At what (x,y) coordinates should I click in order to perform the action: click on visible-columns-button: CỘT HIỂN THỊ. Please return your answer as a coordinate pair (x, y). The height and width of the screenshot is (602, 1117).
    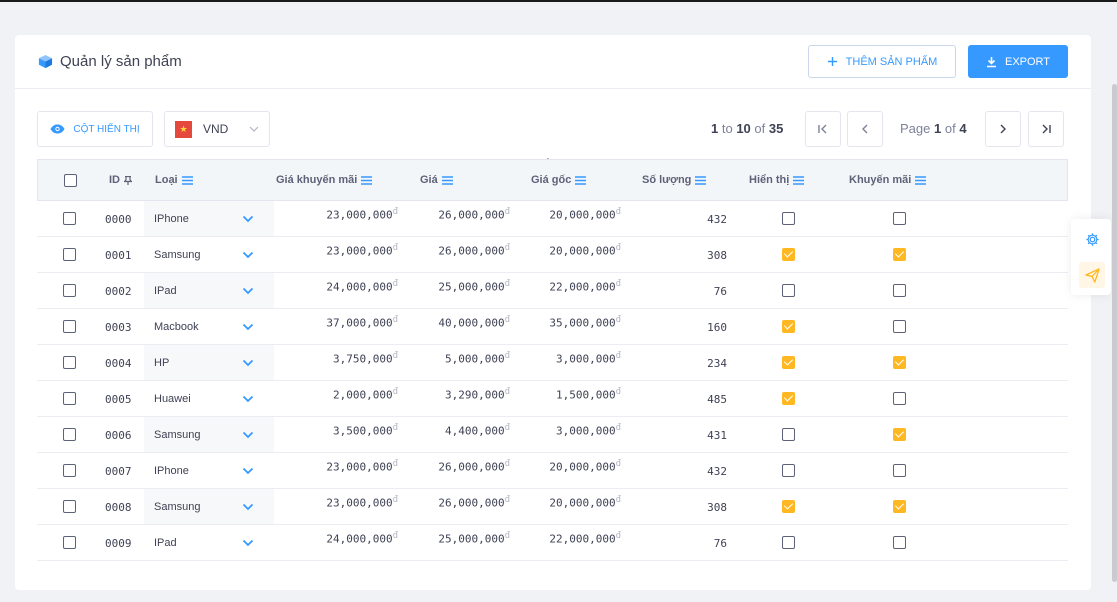
    Looking at the image, I should click on (95, 129).